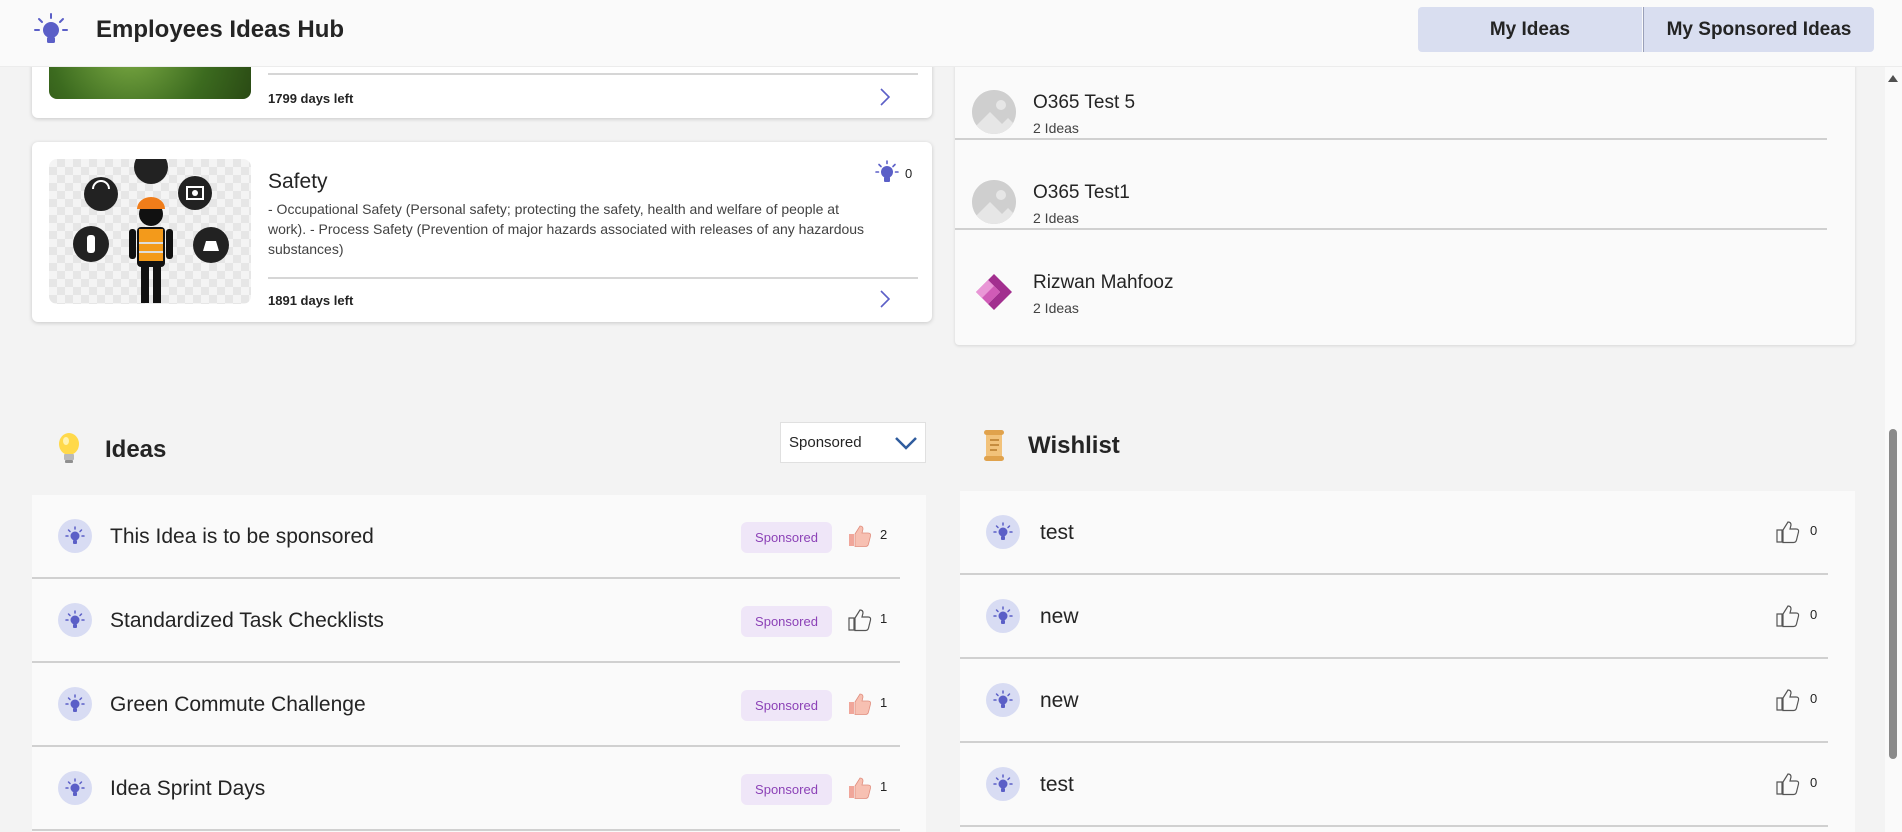 Image resolution: width=1902 pixels, height=832 pixels. Describe the element at coordinates (1530, 29) in the screenshot. I see `my-ideas-button: My Ideas` at that location.